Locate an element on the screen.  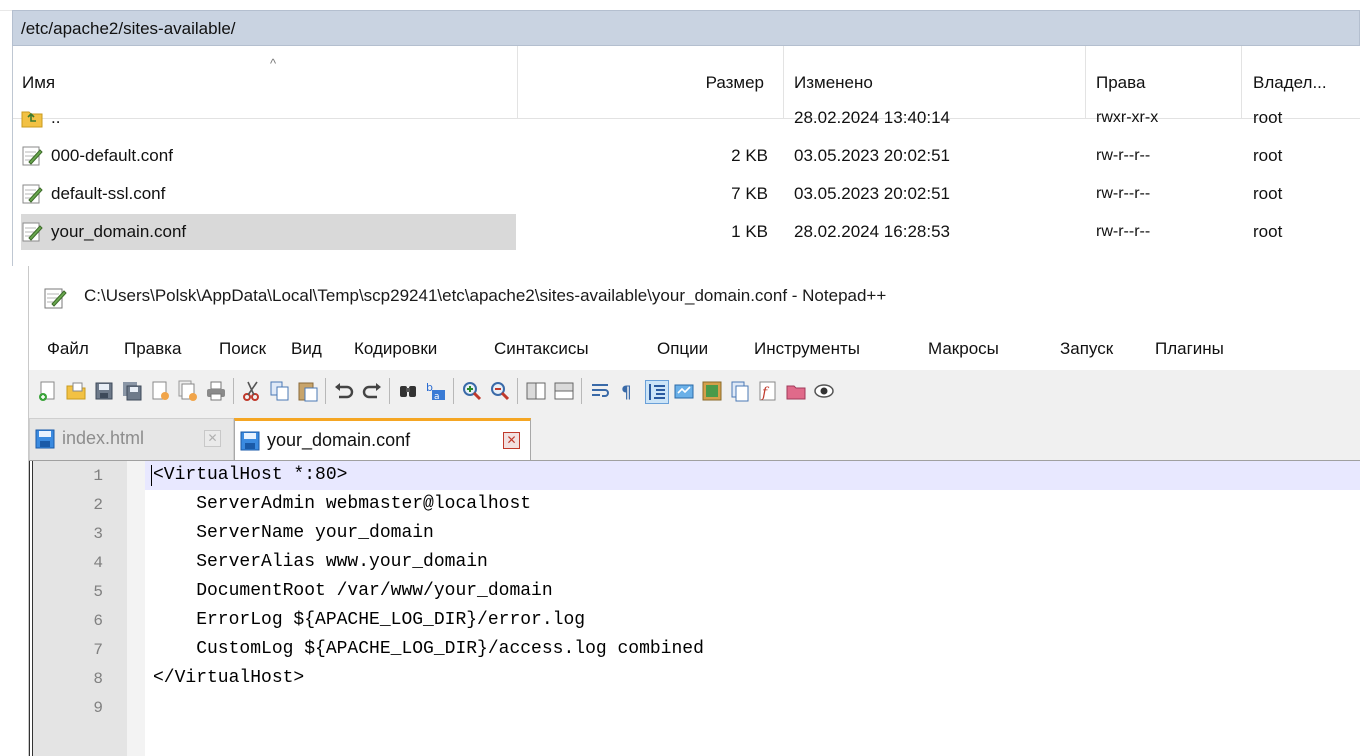
menu-run: Запуск is located at coordinates (1086, 349).